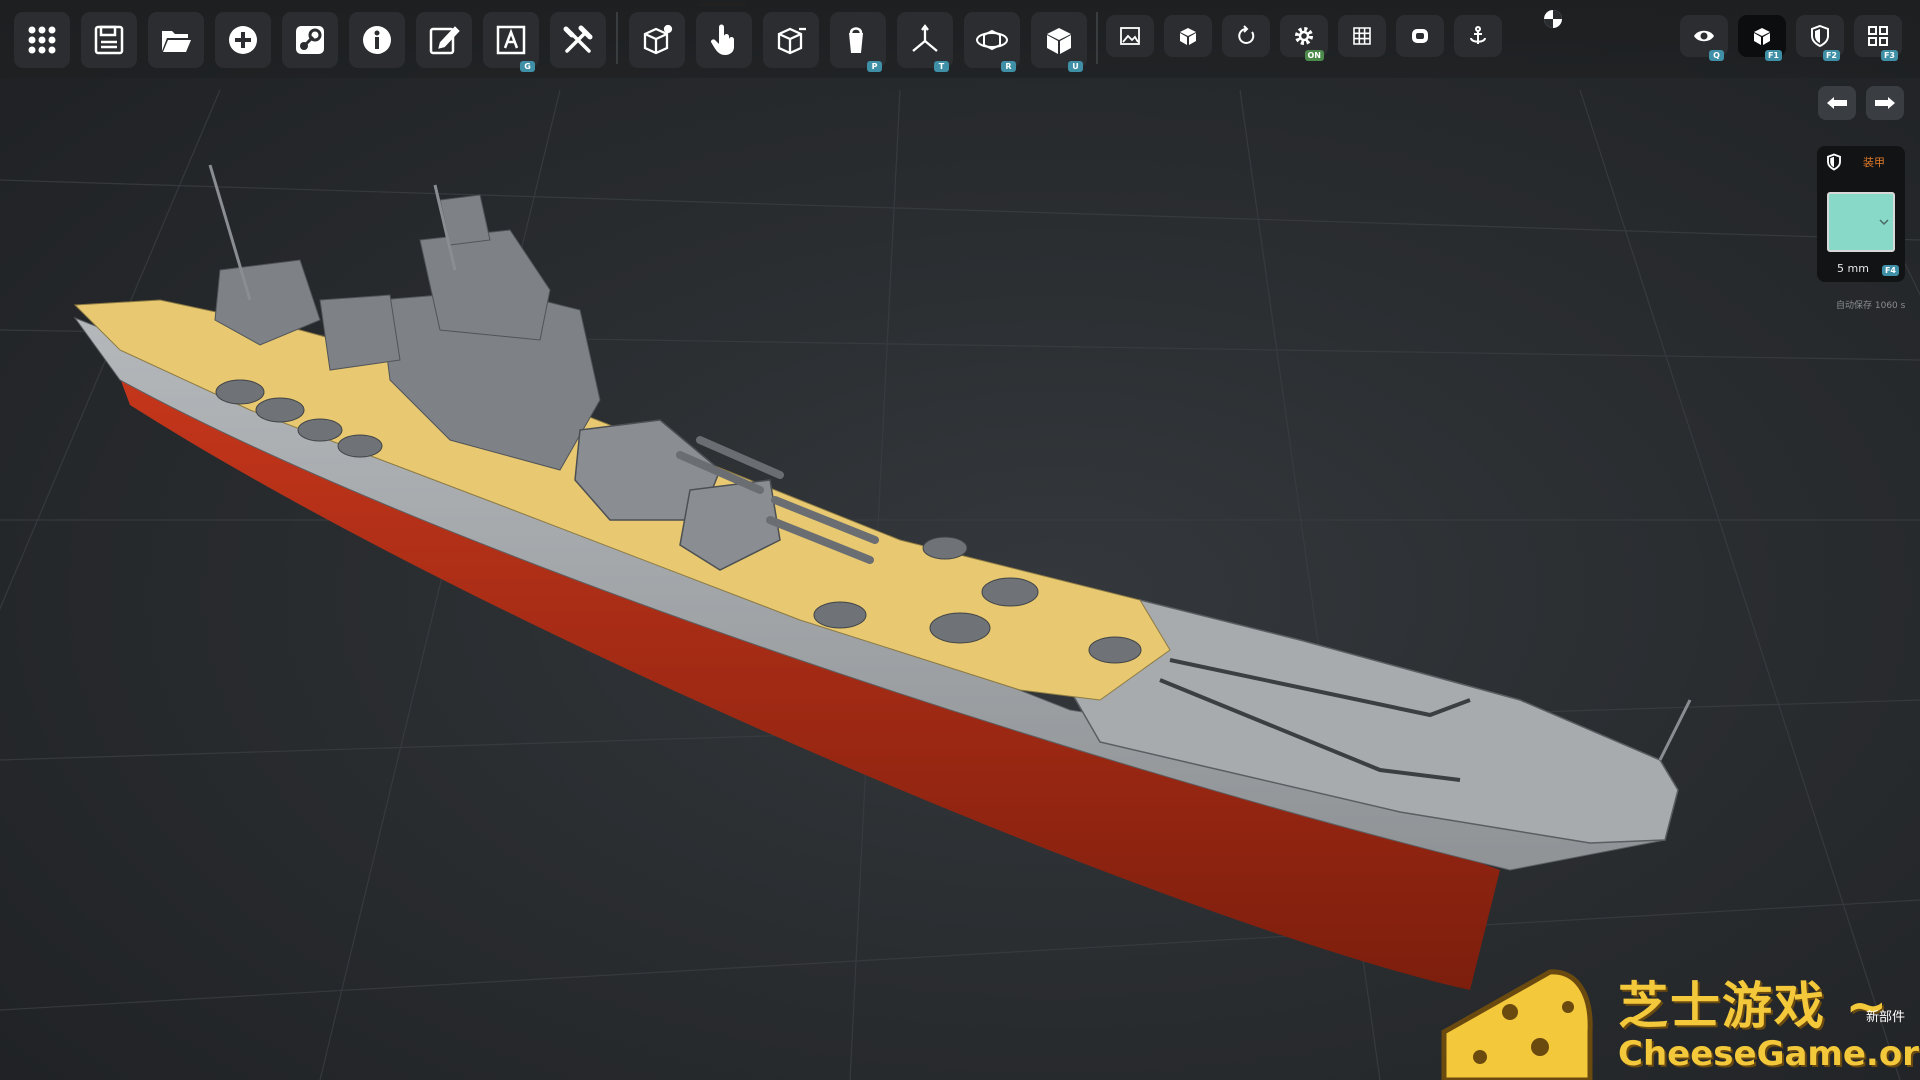  I want to click on shortcut-badge: F1, so click(1773, 55).